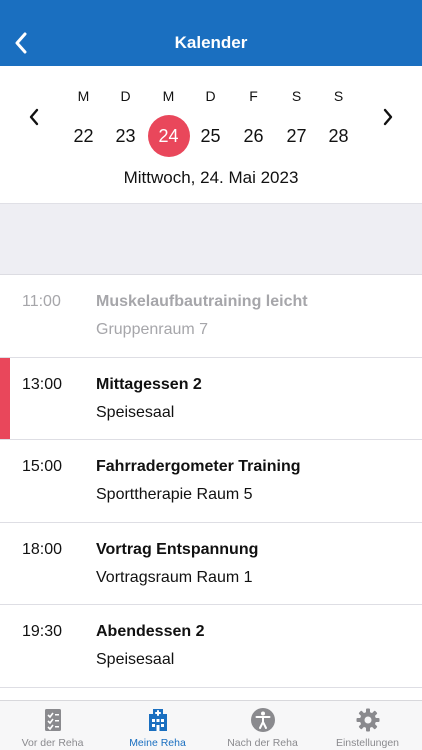 The height and width of the screenshot is (750, 422). What do you see at coordinates (168, 136) in the screenshot?
I see `selected-day-number: 24` at bounding box center [168, 136].